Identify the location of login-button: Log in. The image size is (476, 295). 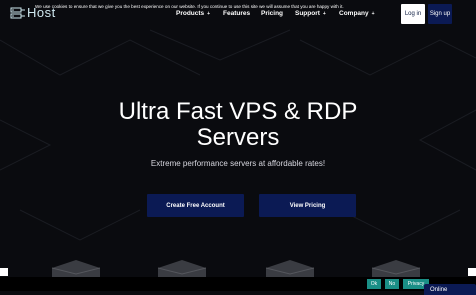
(413, 14).